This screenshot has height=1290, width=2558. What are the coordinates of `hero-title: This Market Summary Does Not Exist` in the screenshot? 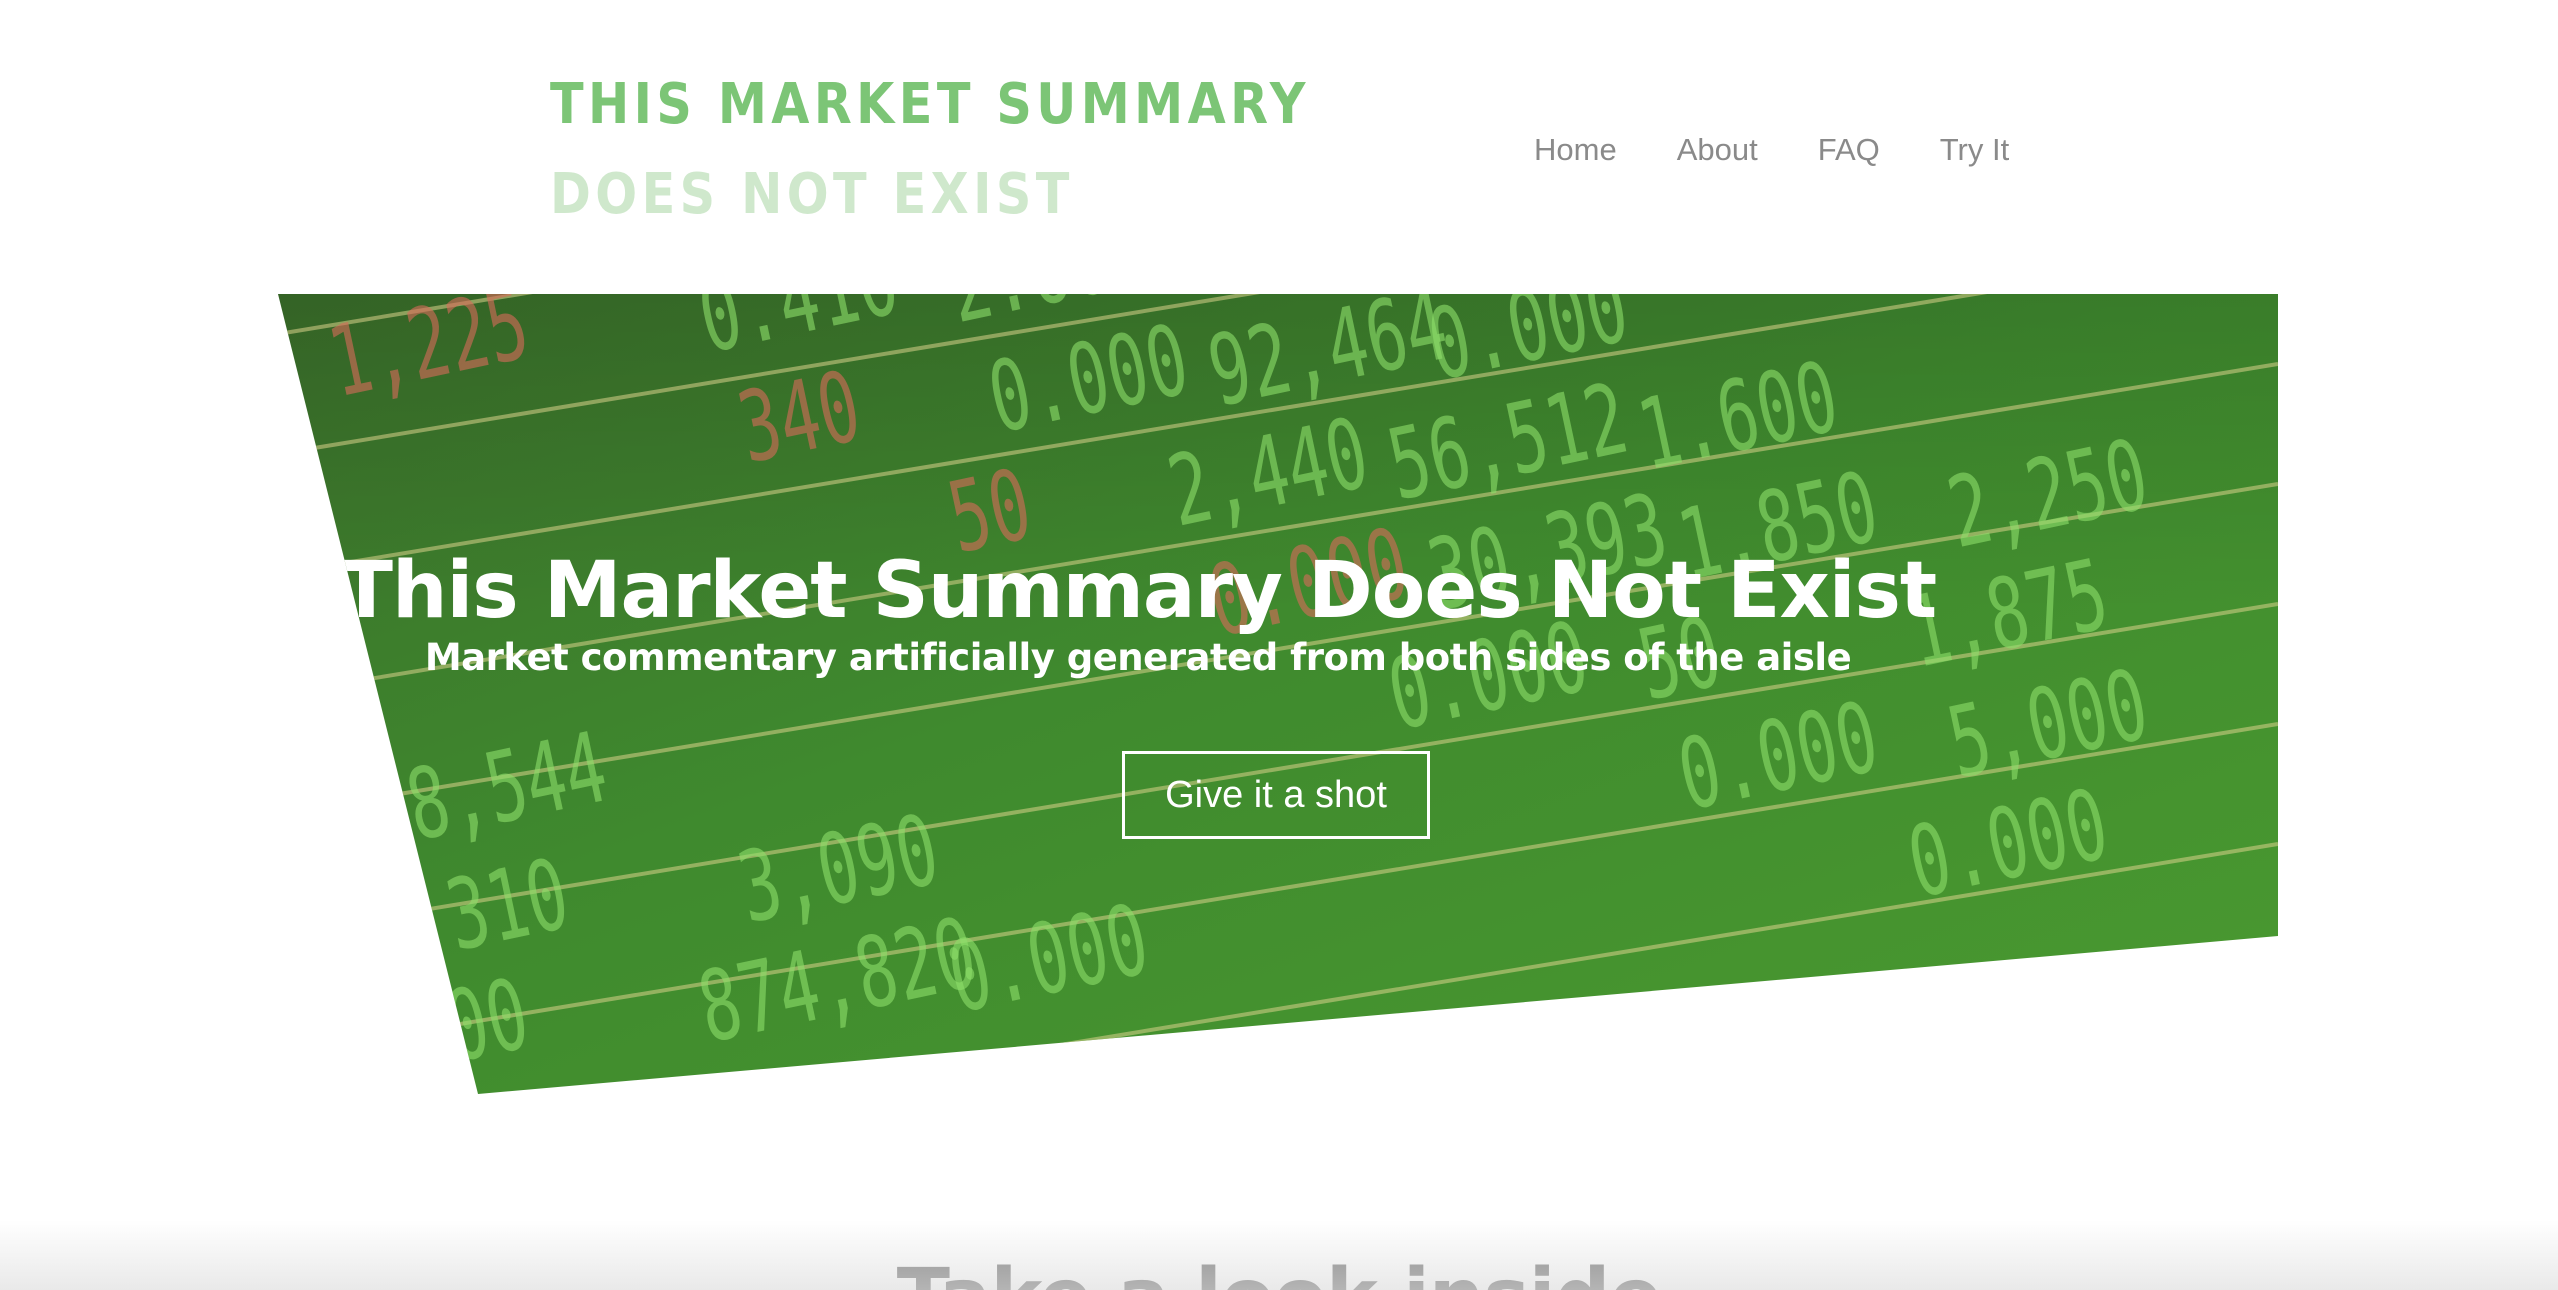 It's located at (1138, 591).